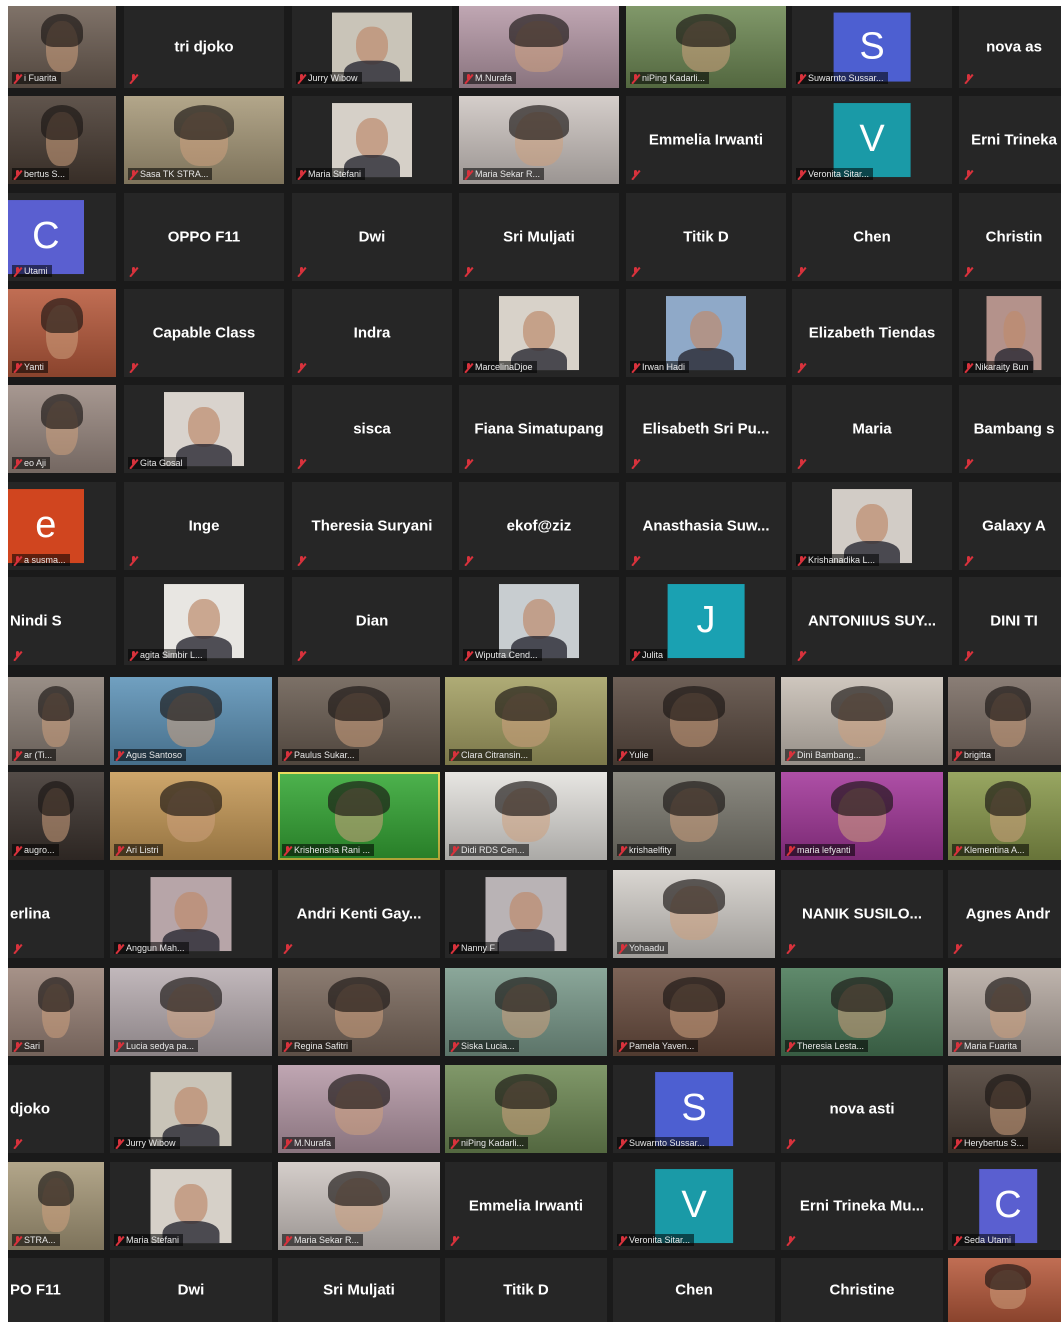  Describe the element at coordinates (539, 333) in the screenshot. I see `participant-tile: MarcelinaDjoe` at that location.